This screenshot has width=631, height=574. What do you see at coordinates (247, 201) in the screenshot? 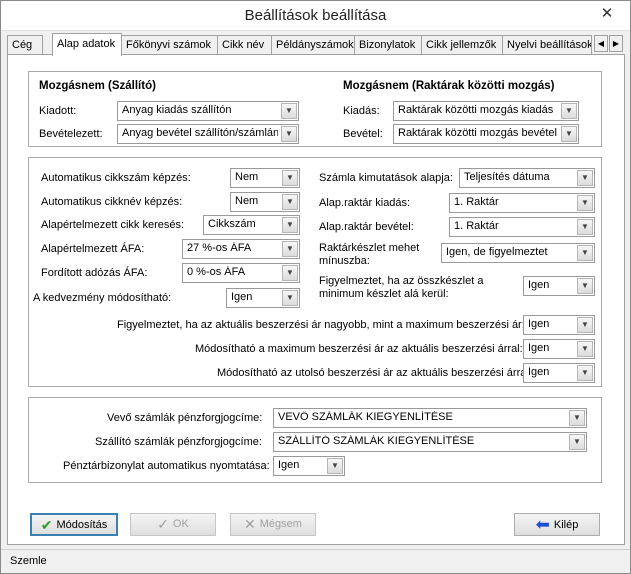
I see `auto-item-name-value: Nem` at bounding box center [247, 201].